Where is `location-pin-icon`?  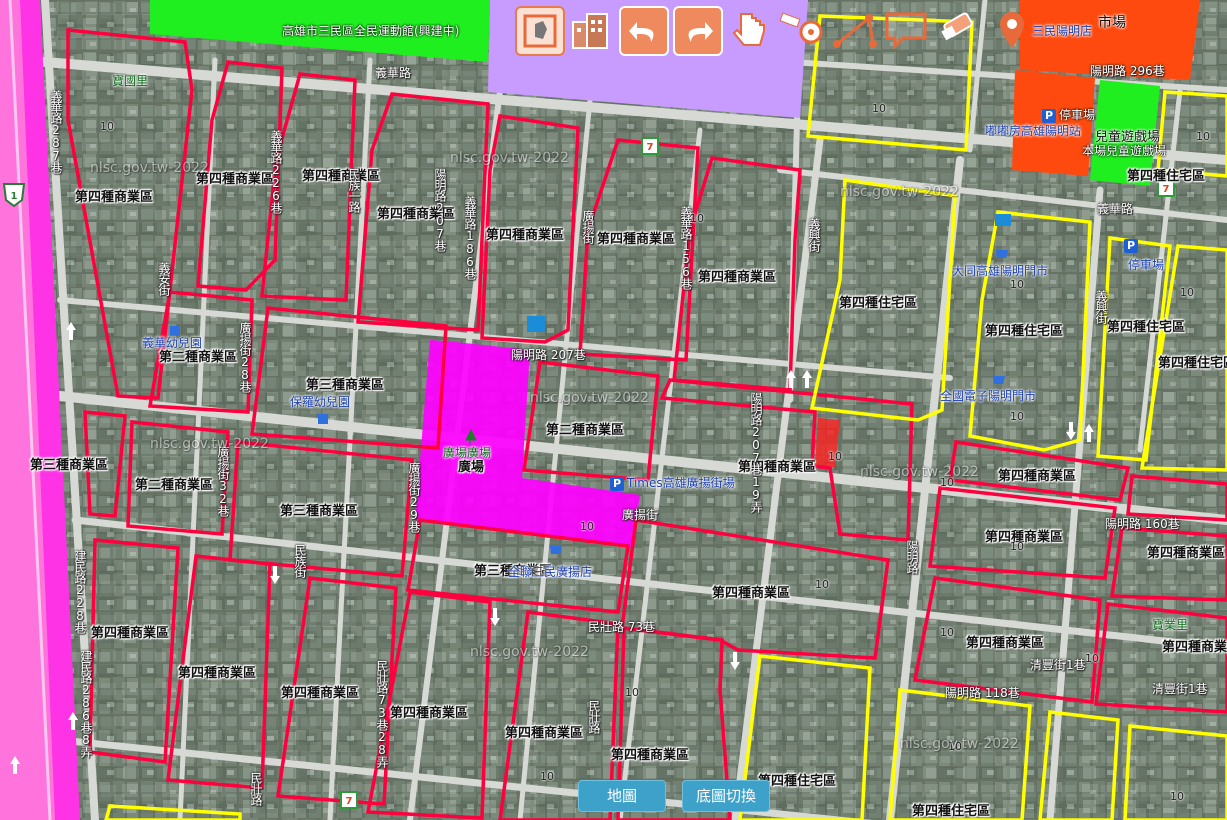
location-pin-icon is located at coordinates (1012, 29).